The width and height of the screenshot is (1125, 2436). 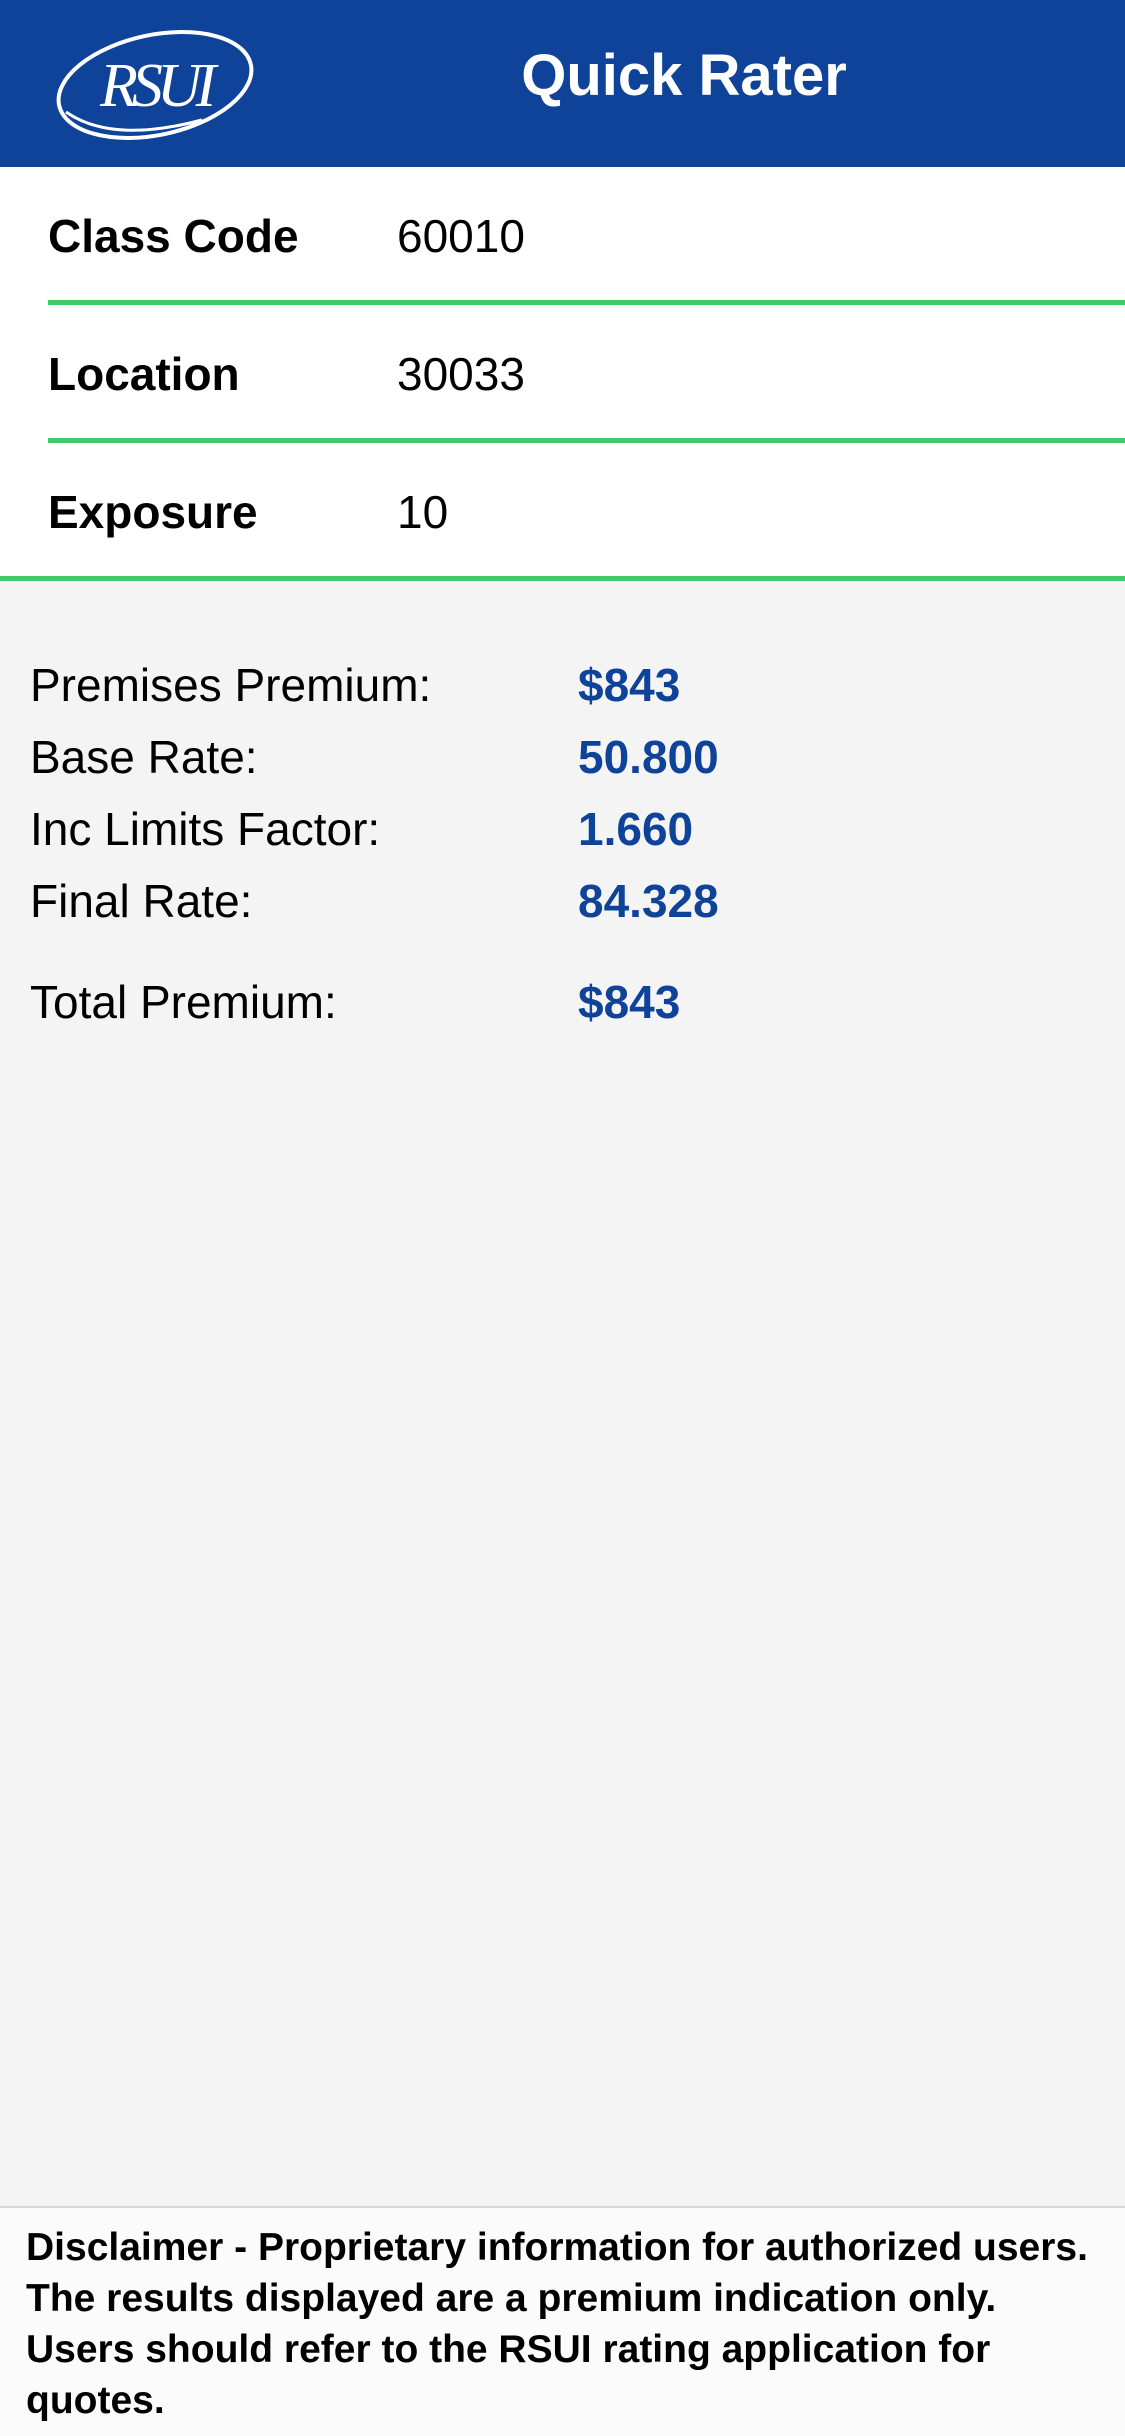 I want to click on exposure-field: 10, so click(x=422, y=512).